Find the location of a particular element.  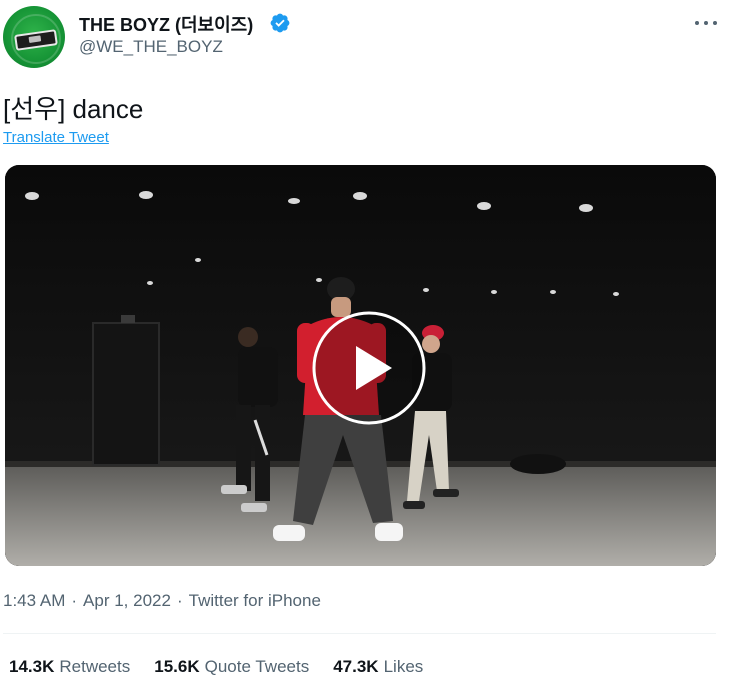

quote-tweets-count: 15.6K is located at coordinates (177, 666).